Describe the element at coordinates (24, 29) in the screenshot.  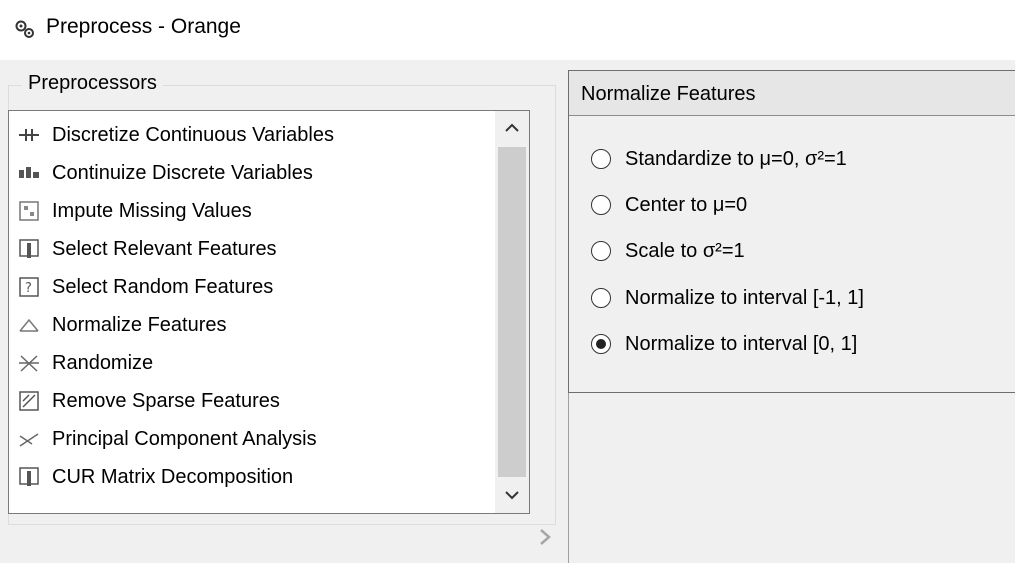
I see `orange-preprocess-icon` at that location.